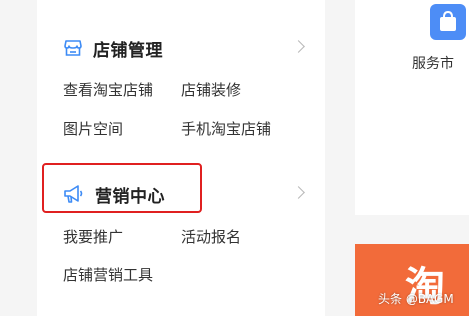 The height and width of the screenshot is (316, 469). I want to click on event-signup-link: 活动报名, so click(211, 236).